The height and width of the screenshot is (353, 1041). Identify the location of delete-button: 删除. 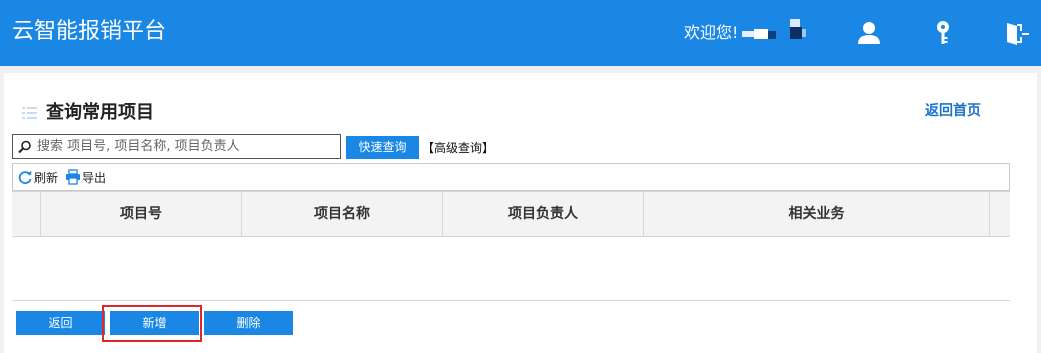
(248, 323).